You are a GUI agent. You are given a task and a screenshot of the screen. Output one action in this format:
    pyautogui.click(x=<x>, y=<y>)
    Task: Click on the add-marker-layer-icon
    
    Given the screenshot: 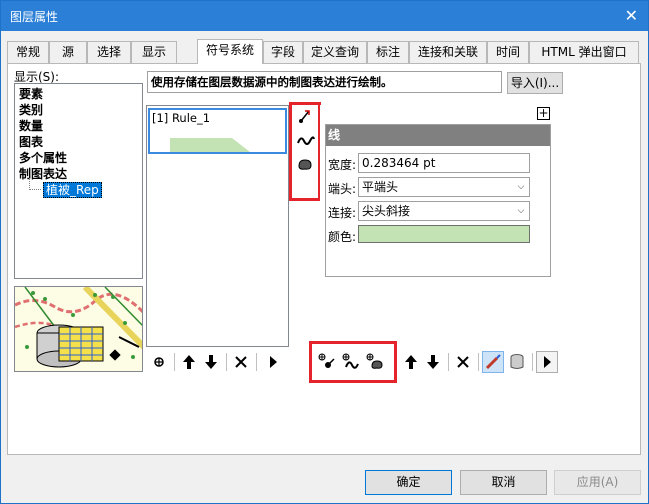 What is the action you would take?
    pyautogui.click(x=326, y=360)
    